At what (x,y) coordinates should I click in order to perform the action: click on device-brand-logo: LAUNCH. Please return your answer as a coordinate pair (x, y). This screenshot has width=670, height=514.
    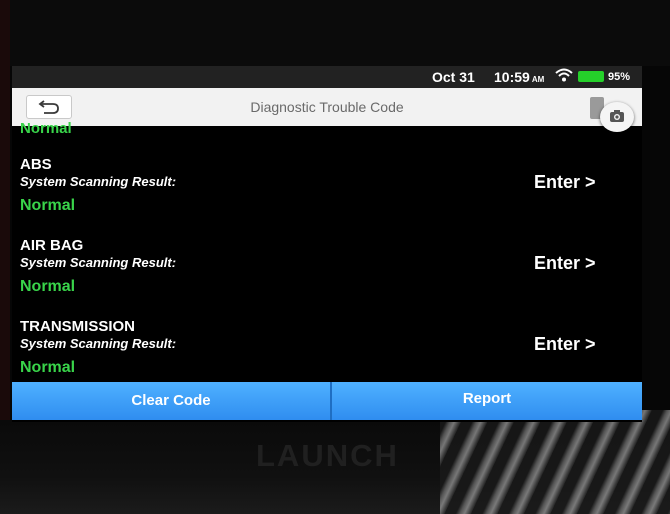
    Looking at the image, I should click on (327, 455).